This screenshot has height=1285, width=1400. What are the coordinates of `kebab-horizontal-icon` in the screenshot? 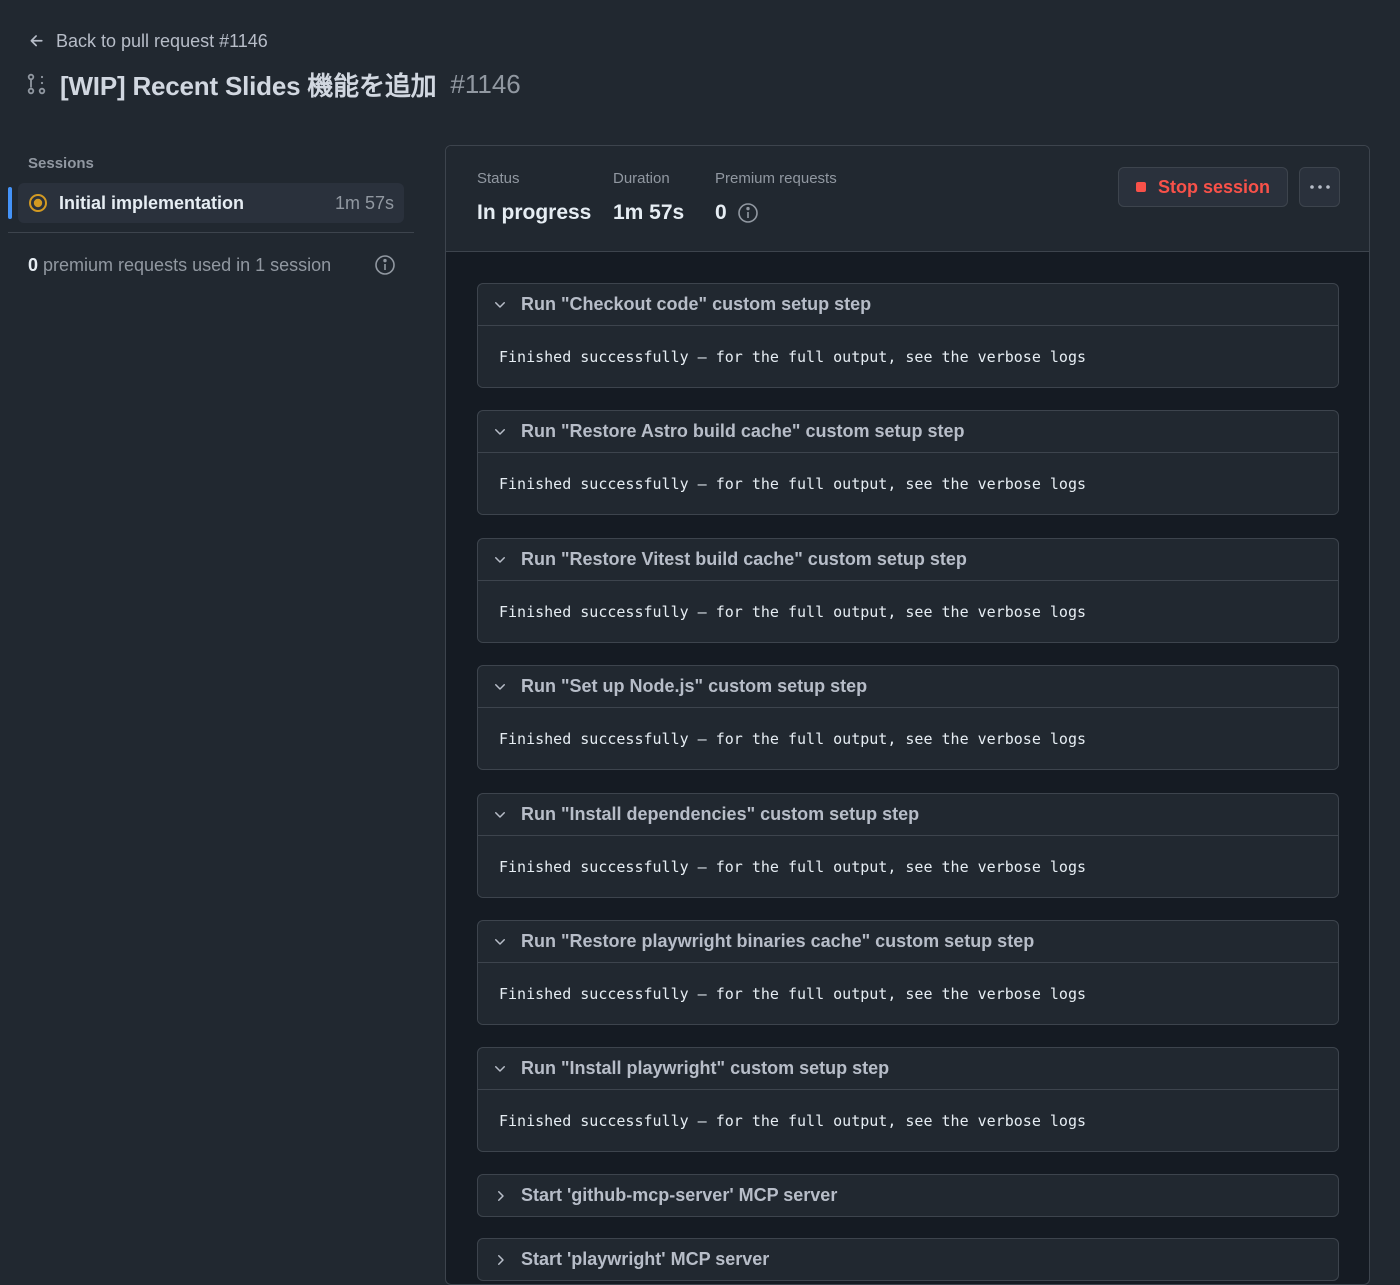 It's located at (1320, 187).